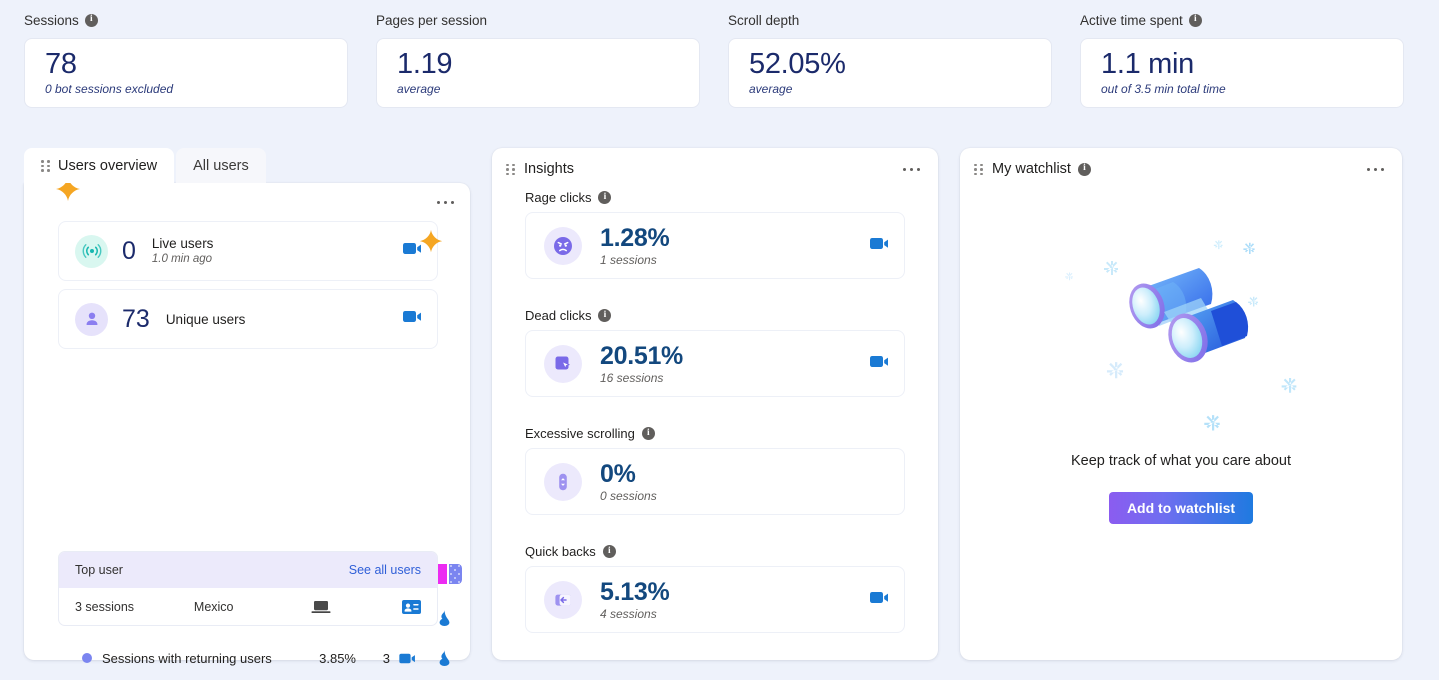 The height and width of the screenshot is (680, 1439). I want to click on legend-row-returning-users: Sessions with returning users 3.85% 3, so click(272, 658).